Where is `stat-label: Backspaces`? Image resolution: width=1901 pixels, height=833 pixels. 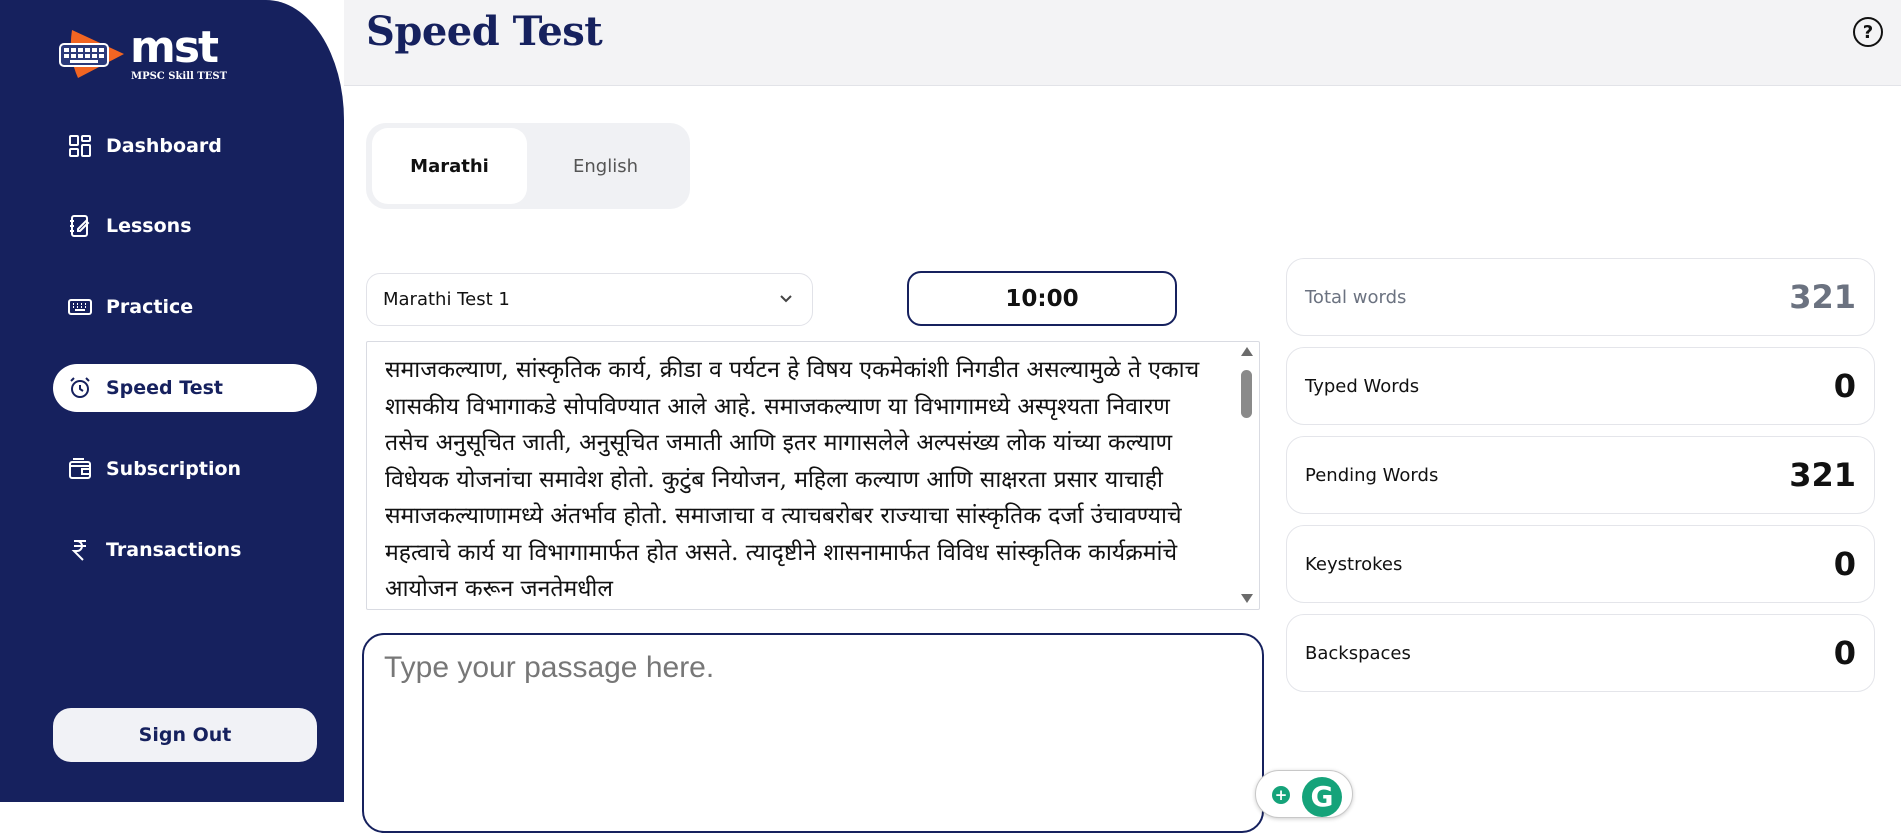
stat-label: Backspaces is located at coordinates (1358, 653).